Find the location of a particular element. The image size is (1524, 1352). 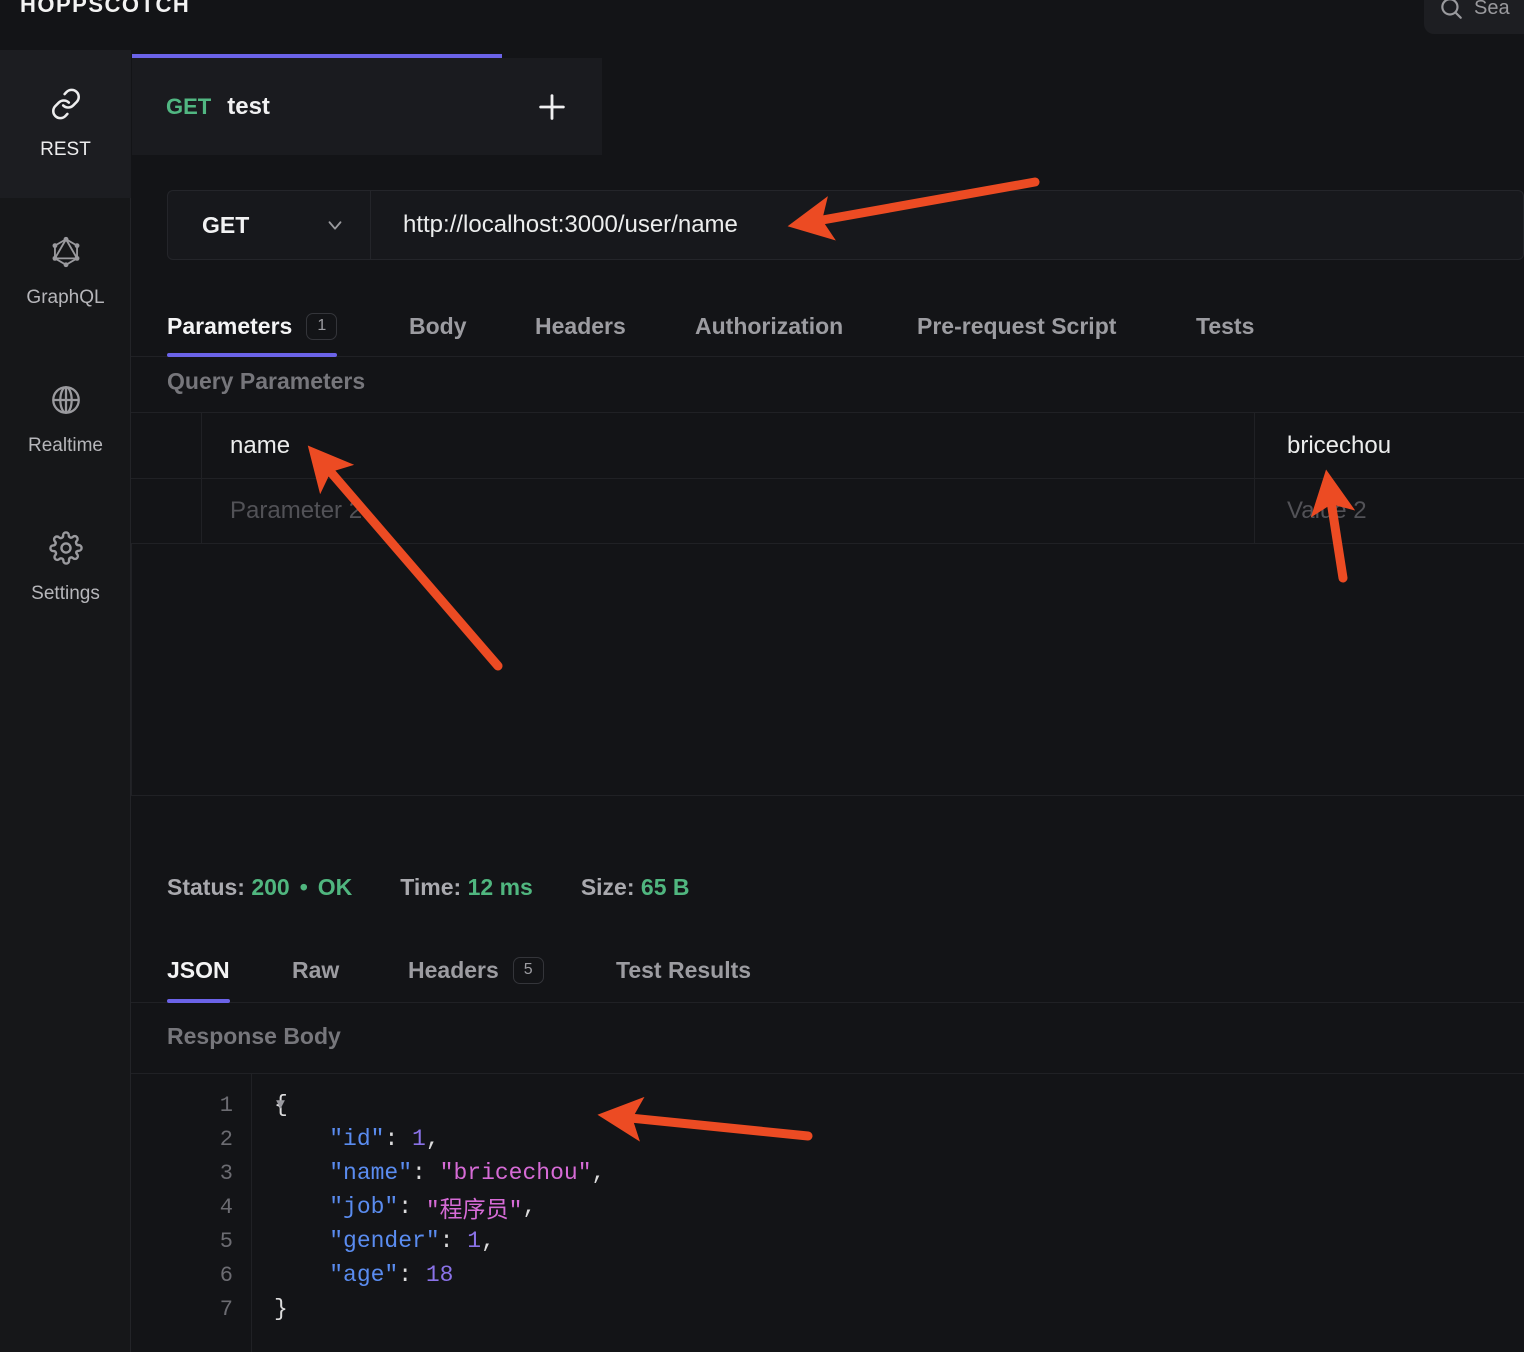

json-value-age: 18 is located at coordinates (439, 1275).